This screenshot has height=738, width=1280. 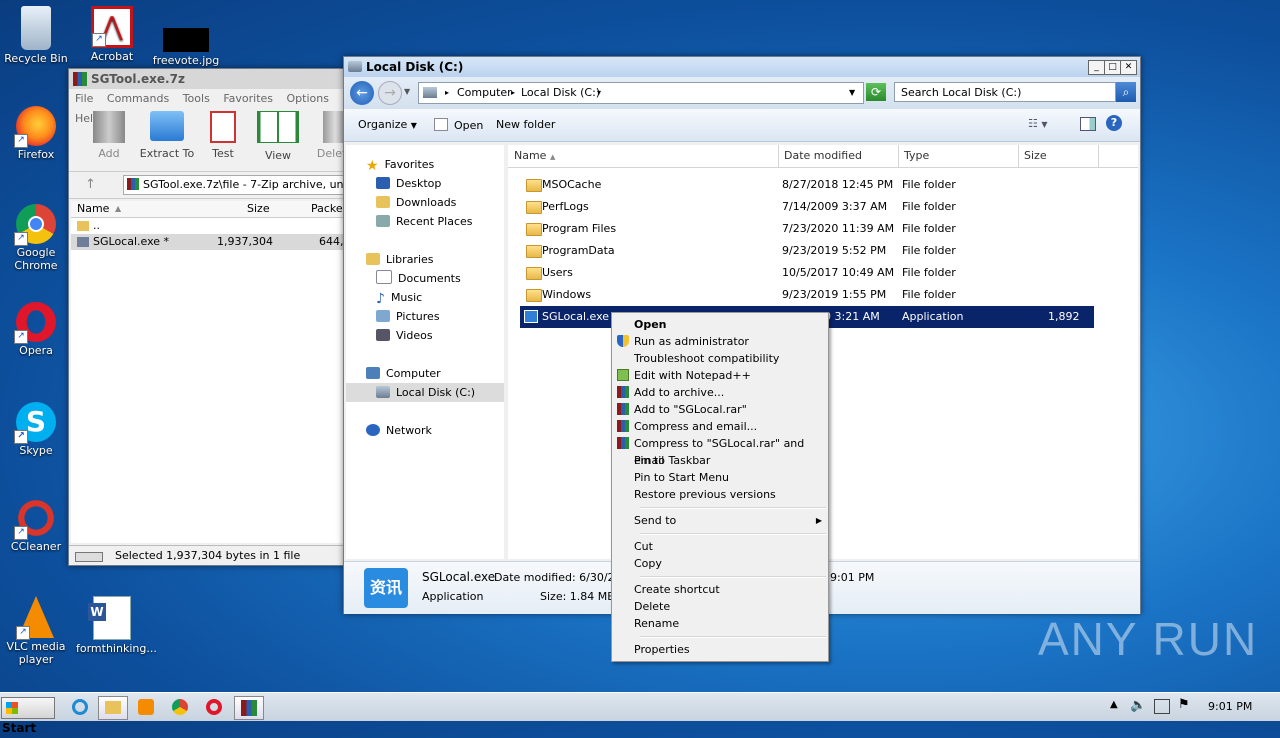 I want to click on zip-col-size: Size, so click(x=258, y=209).